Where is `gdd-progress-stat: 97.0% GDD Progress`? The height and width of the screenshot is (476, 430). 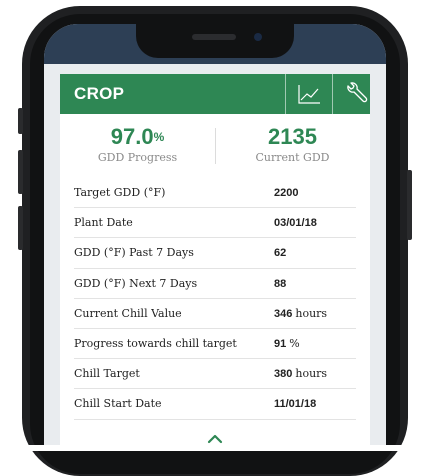 gdd-progress-stat: 97.0% GDD Progress is located at coordinates (137, 144).